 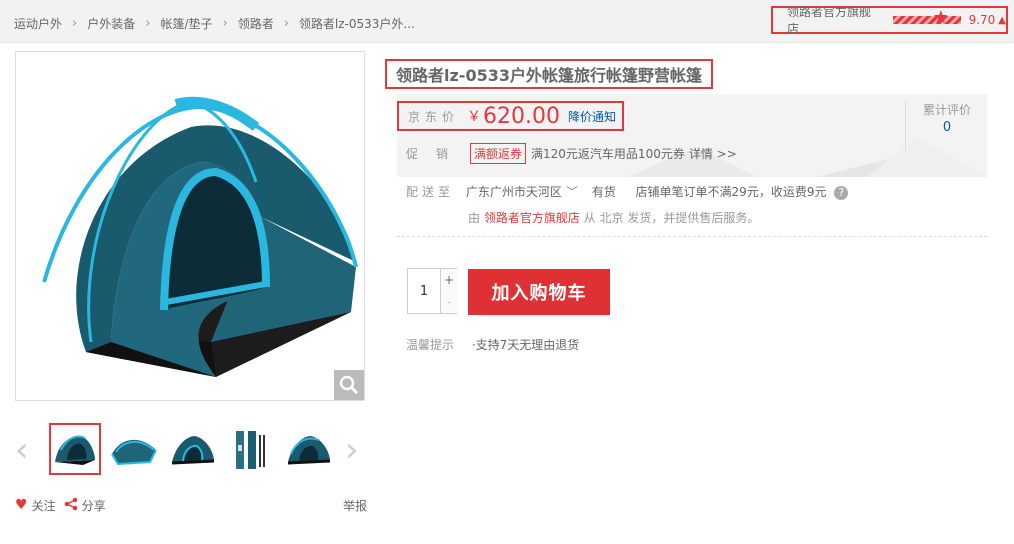 What do you see at coordinates (889, 20) in the screenshot?
I see `store-rating-box: 领路者官方旗舰店 ★ 9.70 ▲` at bounding box center [889, 20].